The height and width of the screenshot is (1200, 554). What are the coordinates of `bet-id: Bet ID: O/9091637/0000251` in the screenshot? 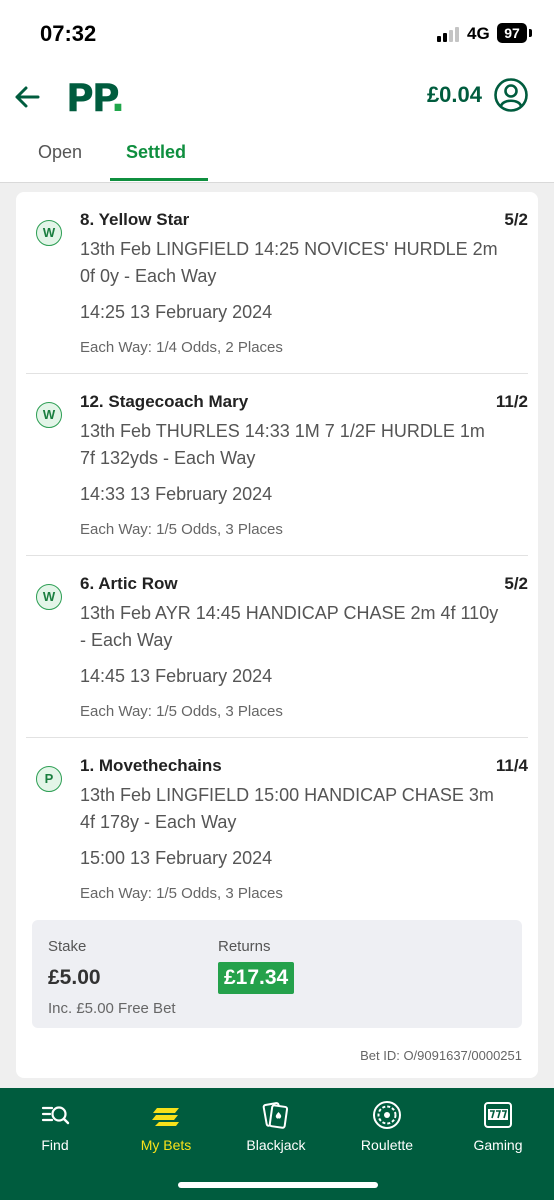 It's located at (441, 1055).